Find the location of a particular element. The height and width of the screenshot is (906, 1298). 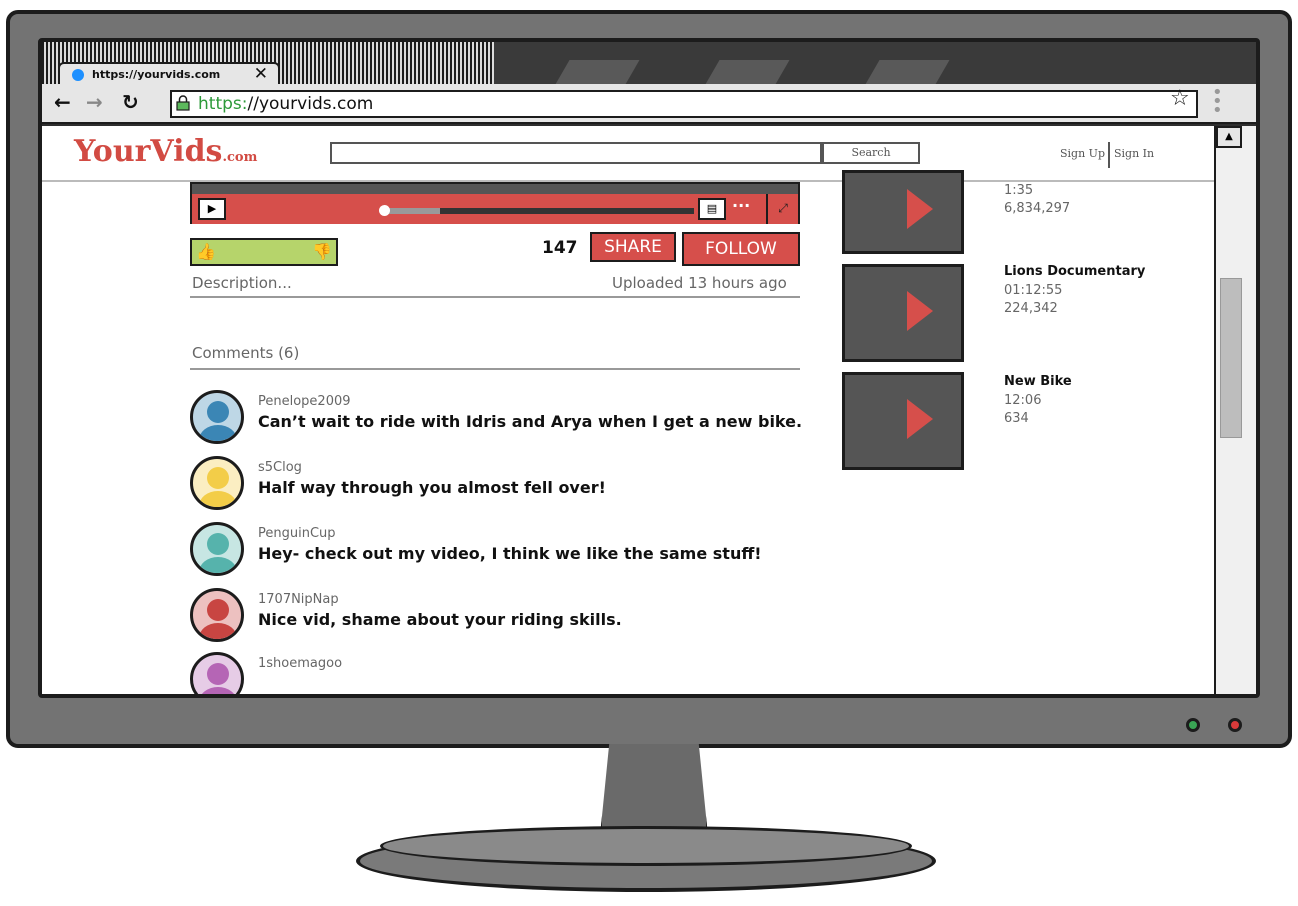

search-input is located at coordinates (576, 153).